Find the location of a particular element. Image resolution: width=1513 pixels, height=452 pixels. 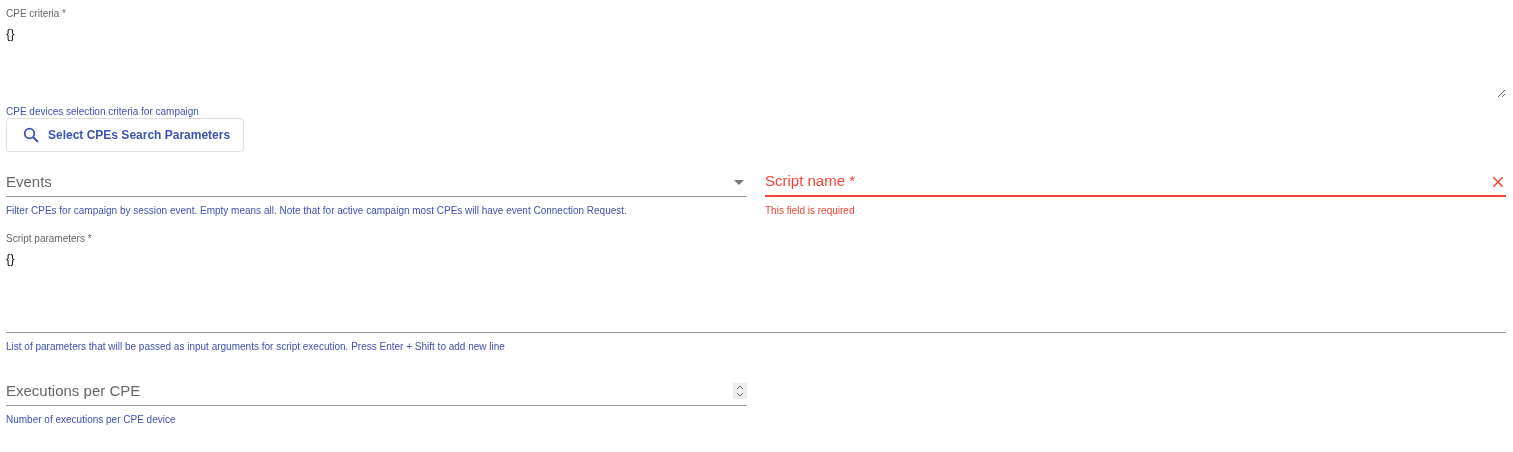

field-label: Script parameters * is located at coordinates (49, 239).